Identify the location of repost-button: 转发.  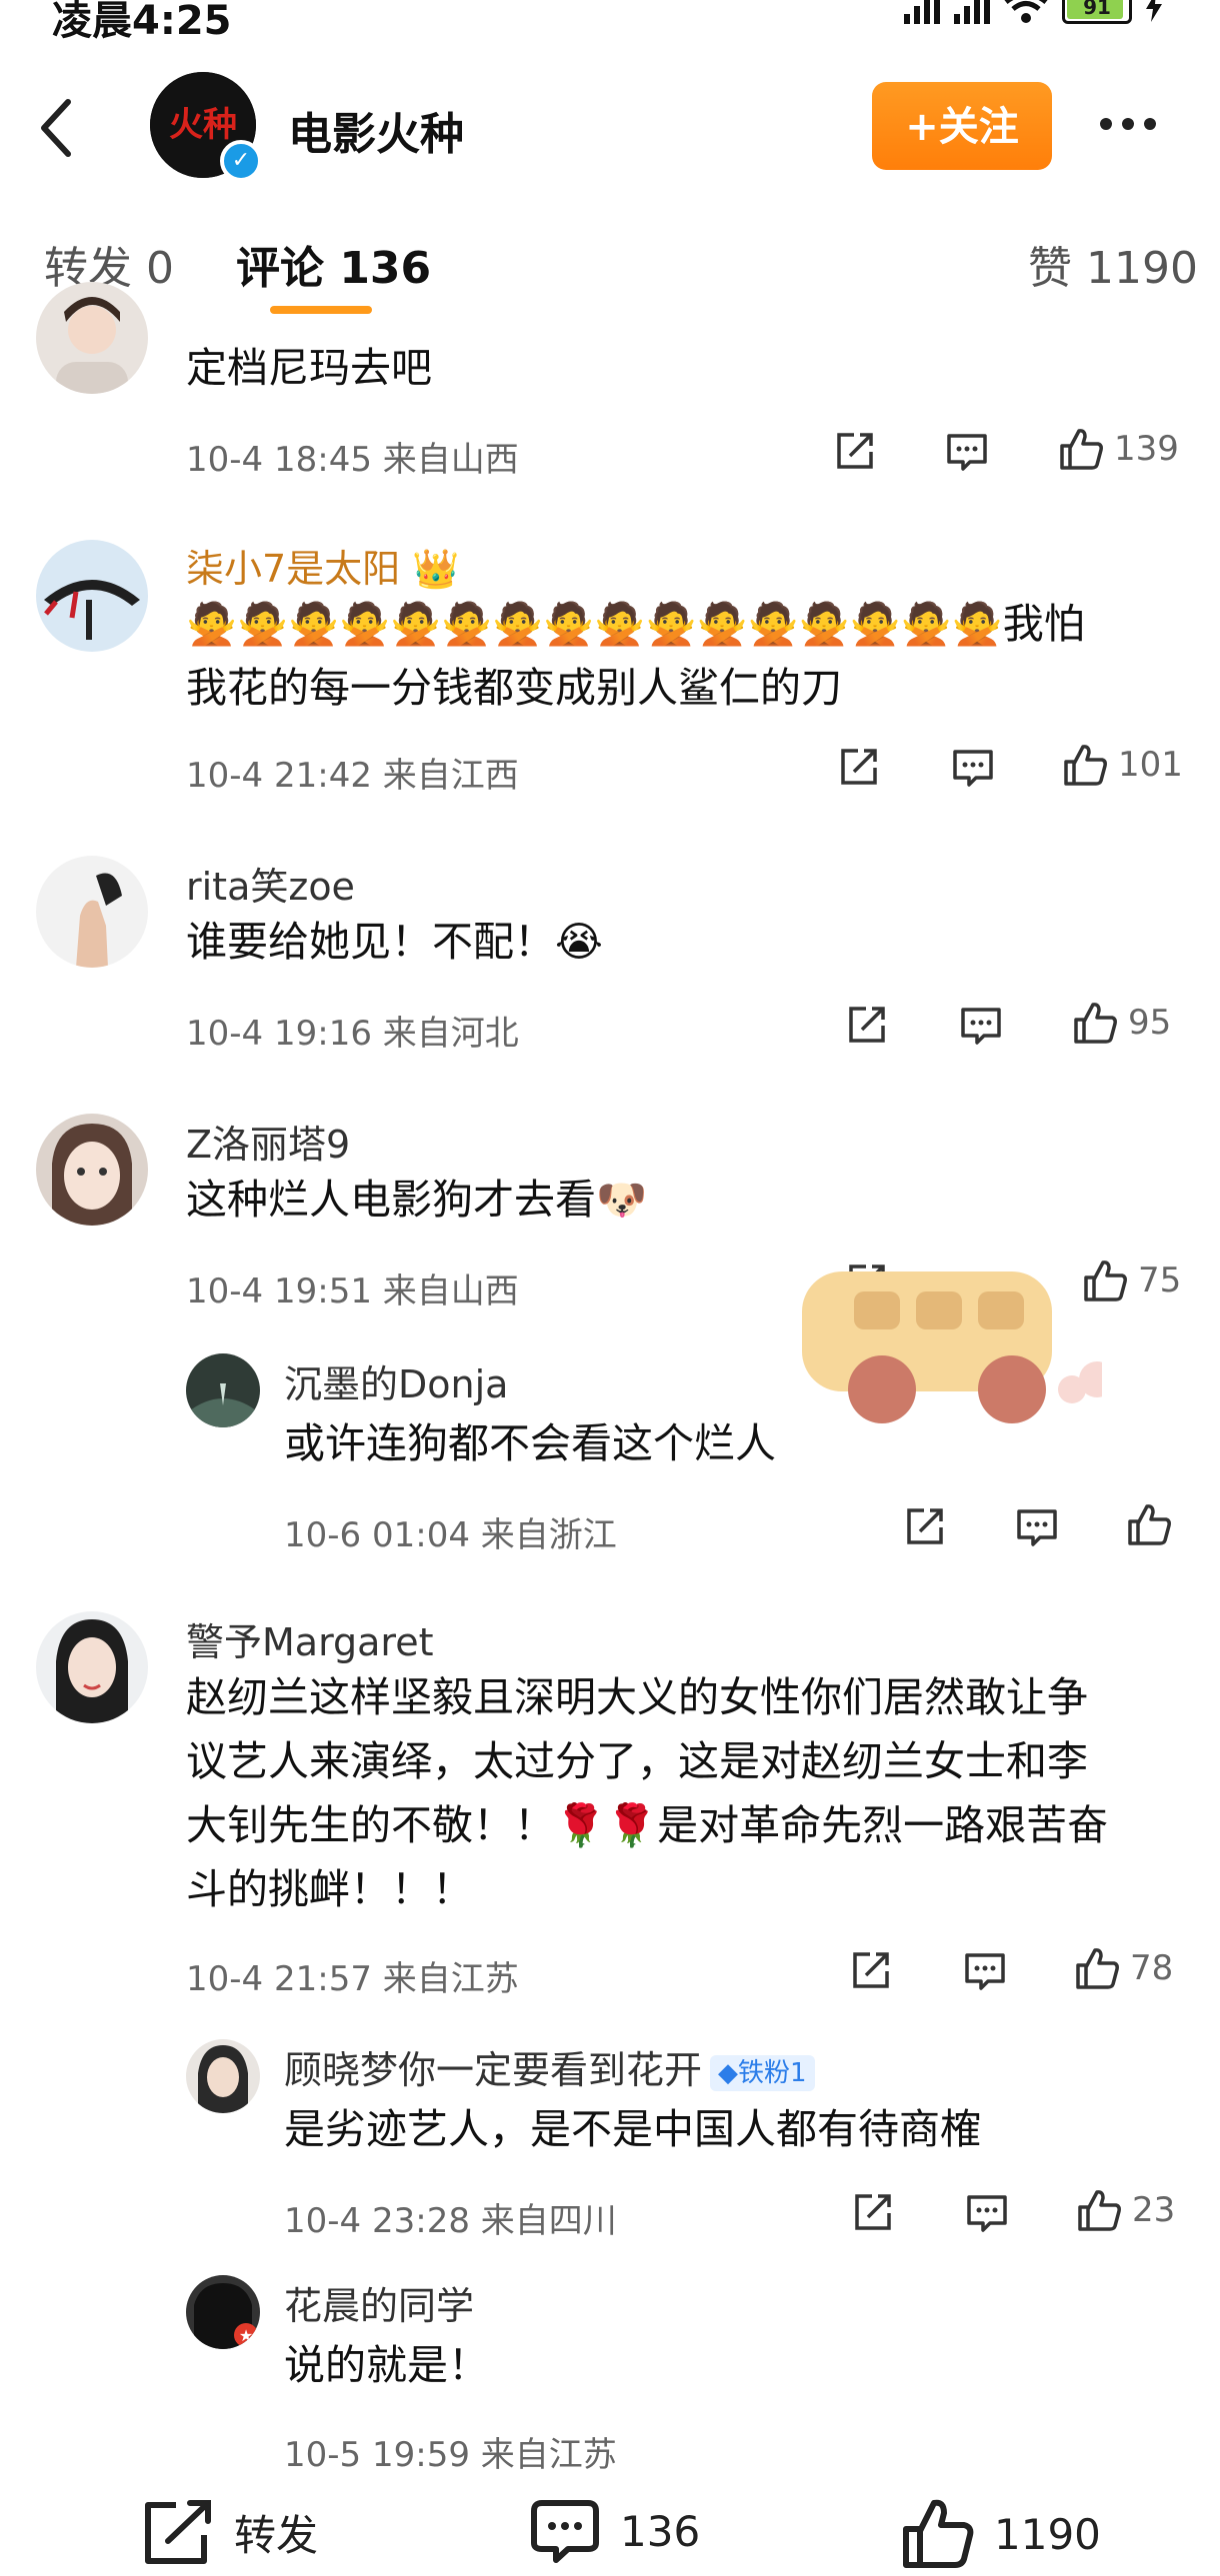
(229, 2532).